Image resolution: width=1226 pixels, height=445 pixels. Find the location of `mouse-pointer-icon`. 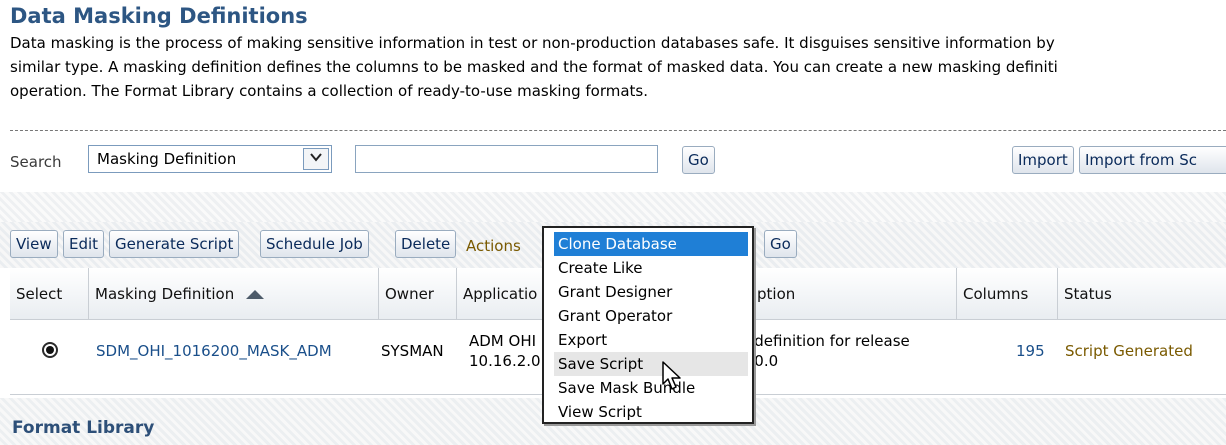

mouse-pointer-icon is located at coordinates (673, 379).